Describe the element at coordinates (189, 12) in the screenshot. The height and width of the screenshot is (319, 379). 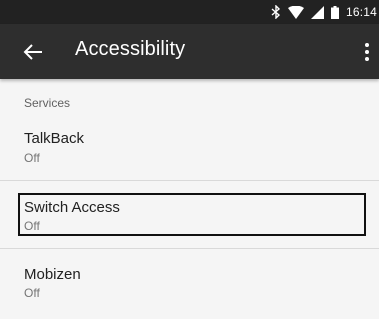
I see `status-bar: 16:14` at that location.